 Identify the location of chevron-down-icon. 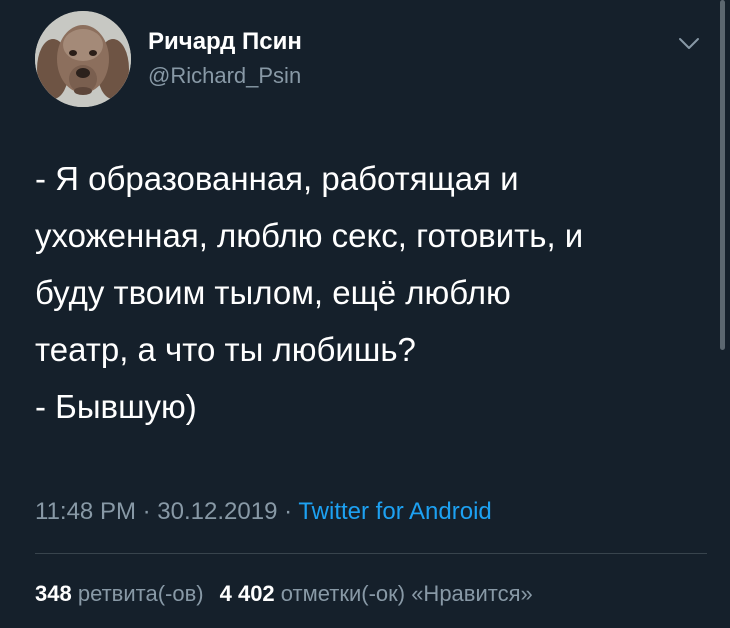
(689, 44).